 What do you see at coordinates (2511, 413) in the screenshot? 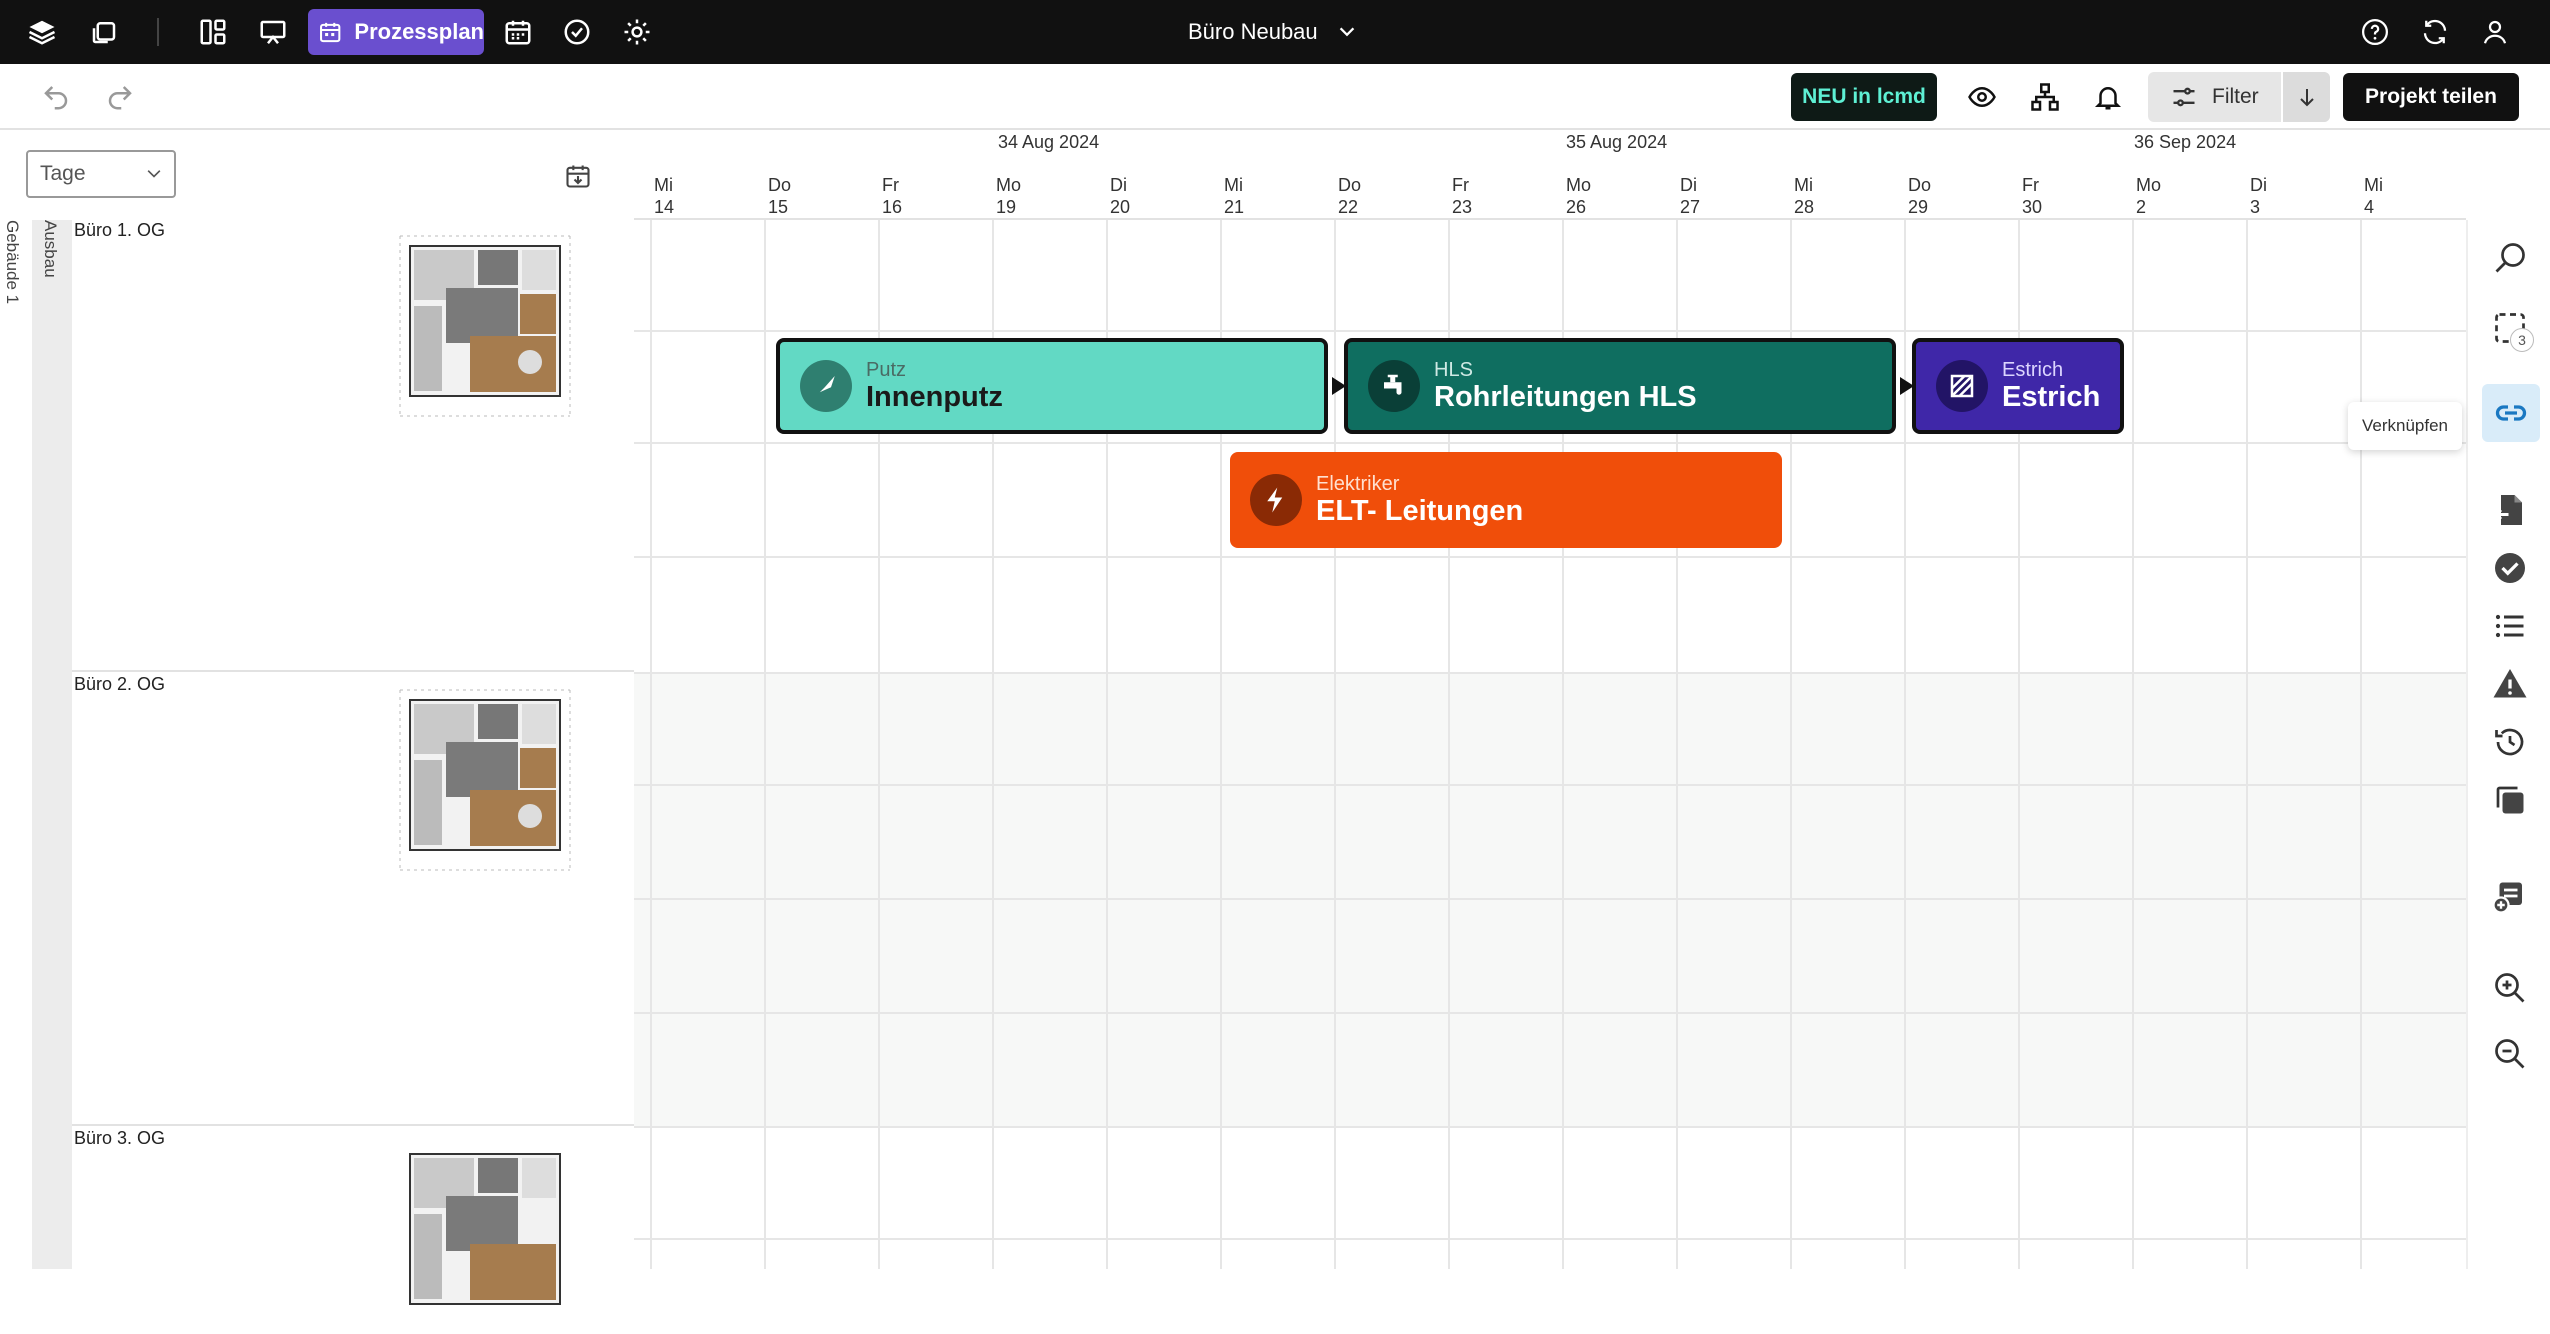
I see `link-icon` at bounding box center [2511, 413].